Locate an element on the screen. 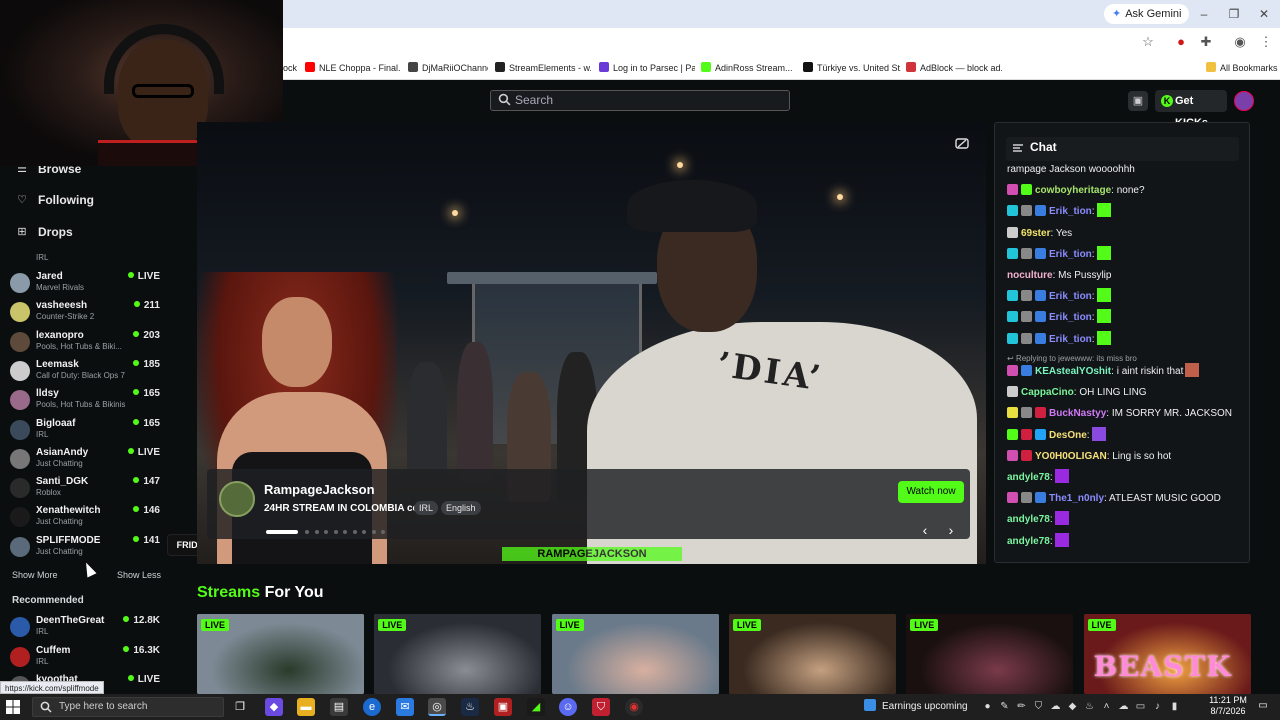 The width and height of the screenshot is (1280, 720). discord-icon: ☺ is located at coordinates (568, 707).